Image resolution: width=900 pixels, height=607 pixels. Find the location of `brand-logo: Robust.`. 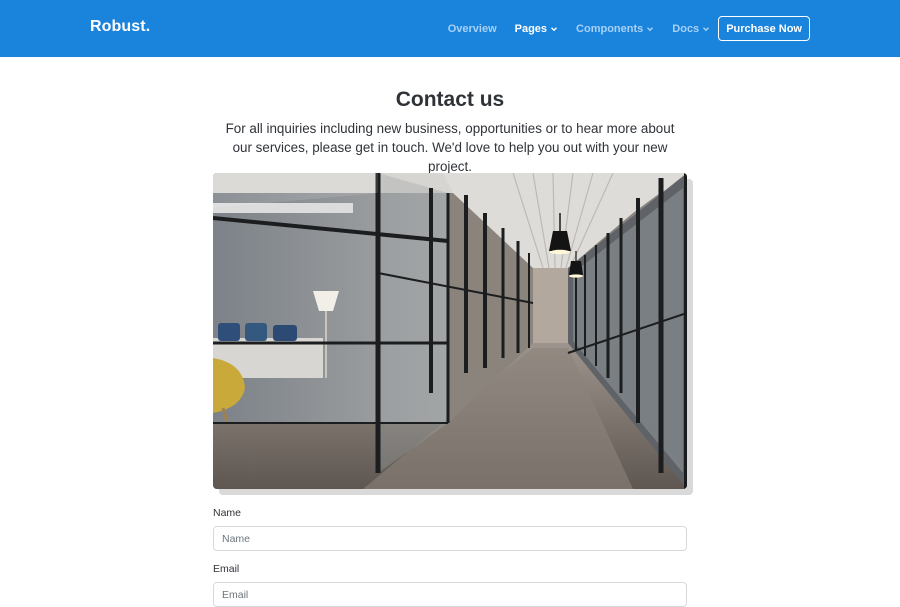

brand-logo: Robust. is located at coordinates (120, 27).